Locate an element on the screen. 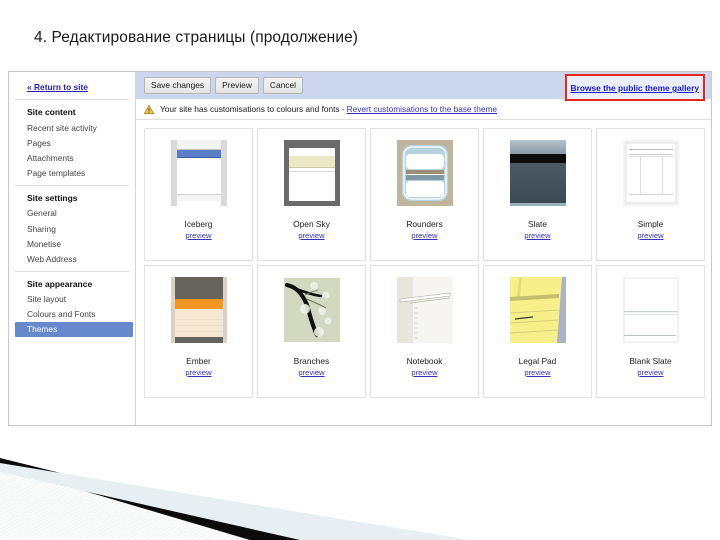  theme-card-open-sky: Open Sky preview is located at coordinates (311, 194).